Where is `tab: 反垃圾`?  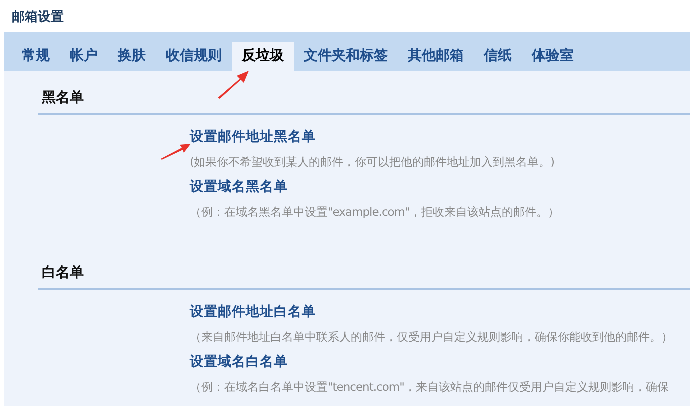
tab: 反垃圾 is located at coordinates (263, 56).